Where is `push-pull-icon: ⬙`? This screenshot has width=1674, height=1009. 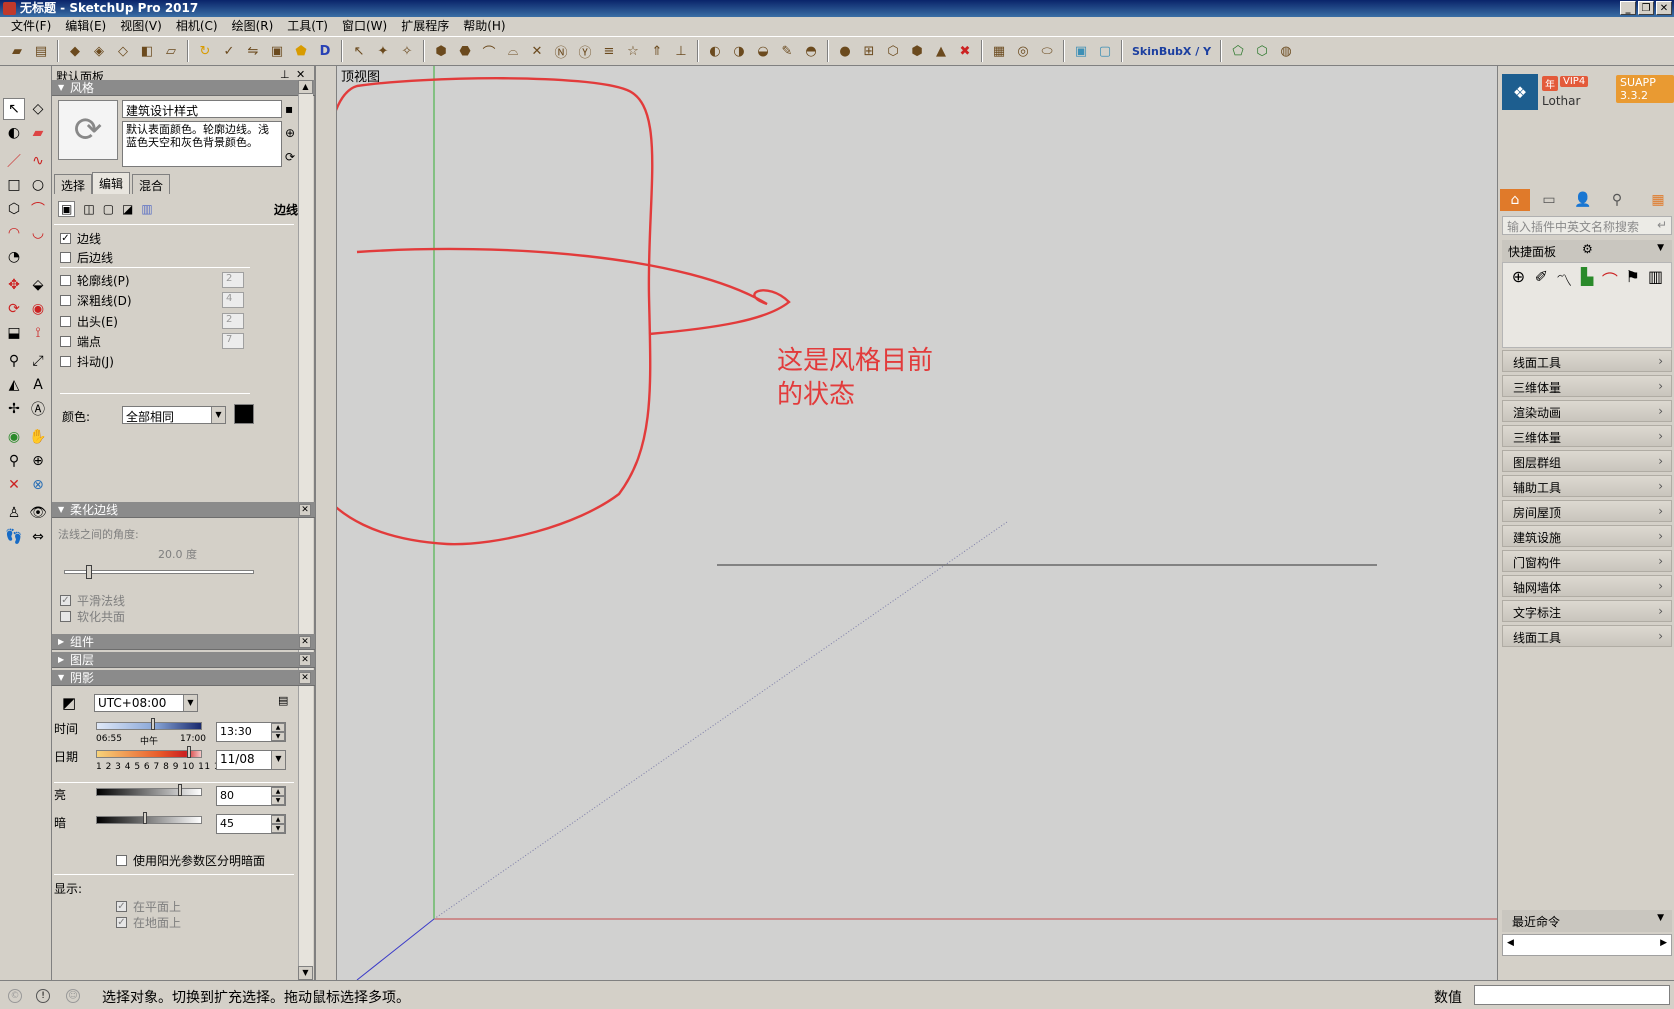
push-pull-icon: ⬙ is located at coordinates (38, 285).